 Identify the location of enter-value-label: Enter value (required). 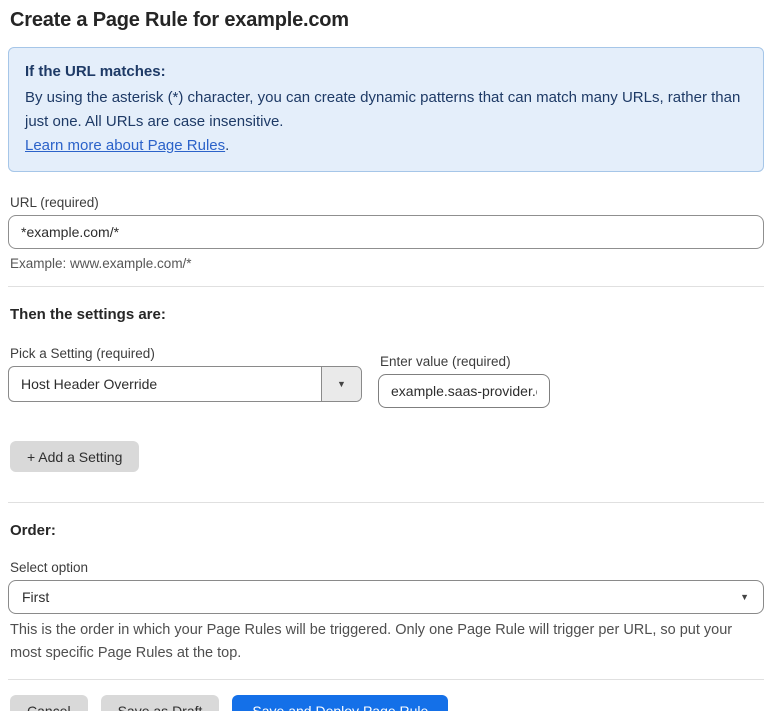
(445, 361).